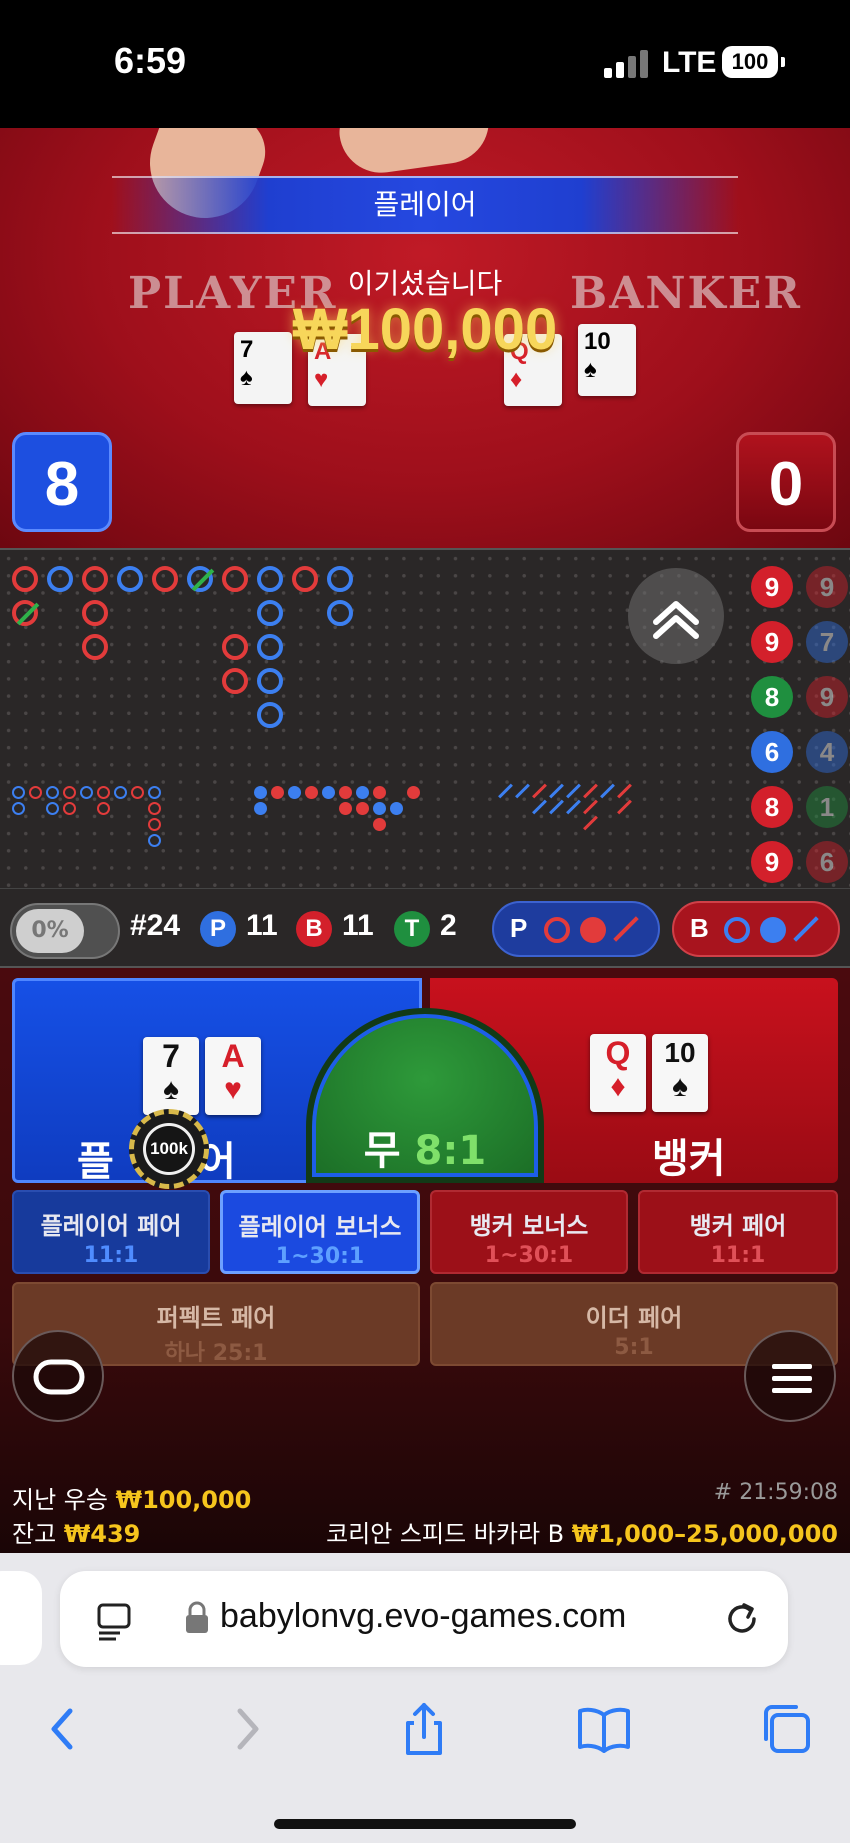 This screenshot has width=850, height=1843. I want to click on table-name: 코리안 스피드 바카라 B, so click(445, 1534).